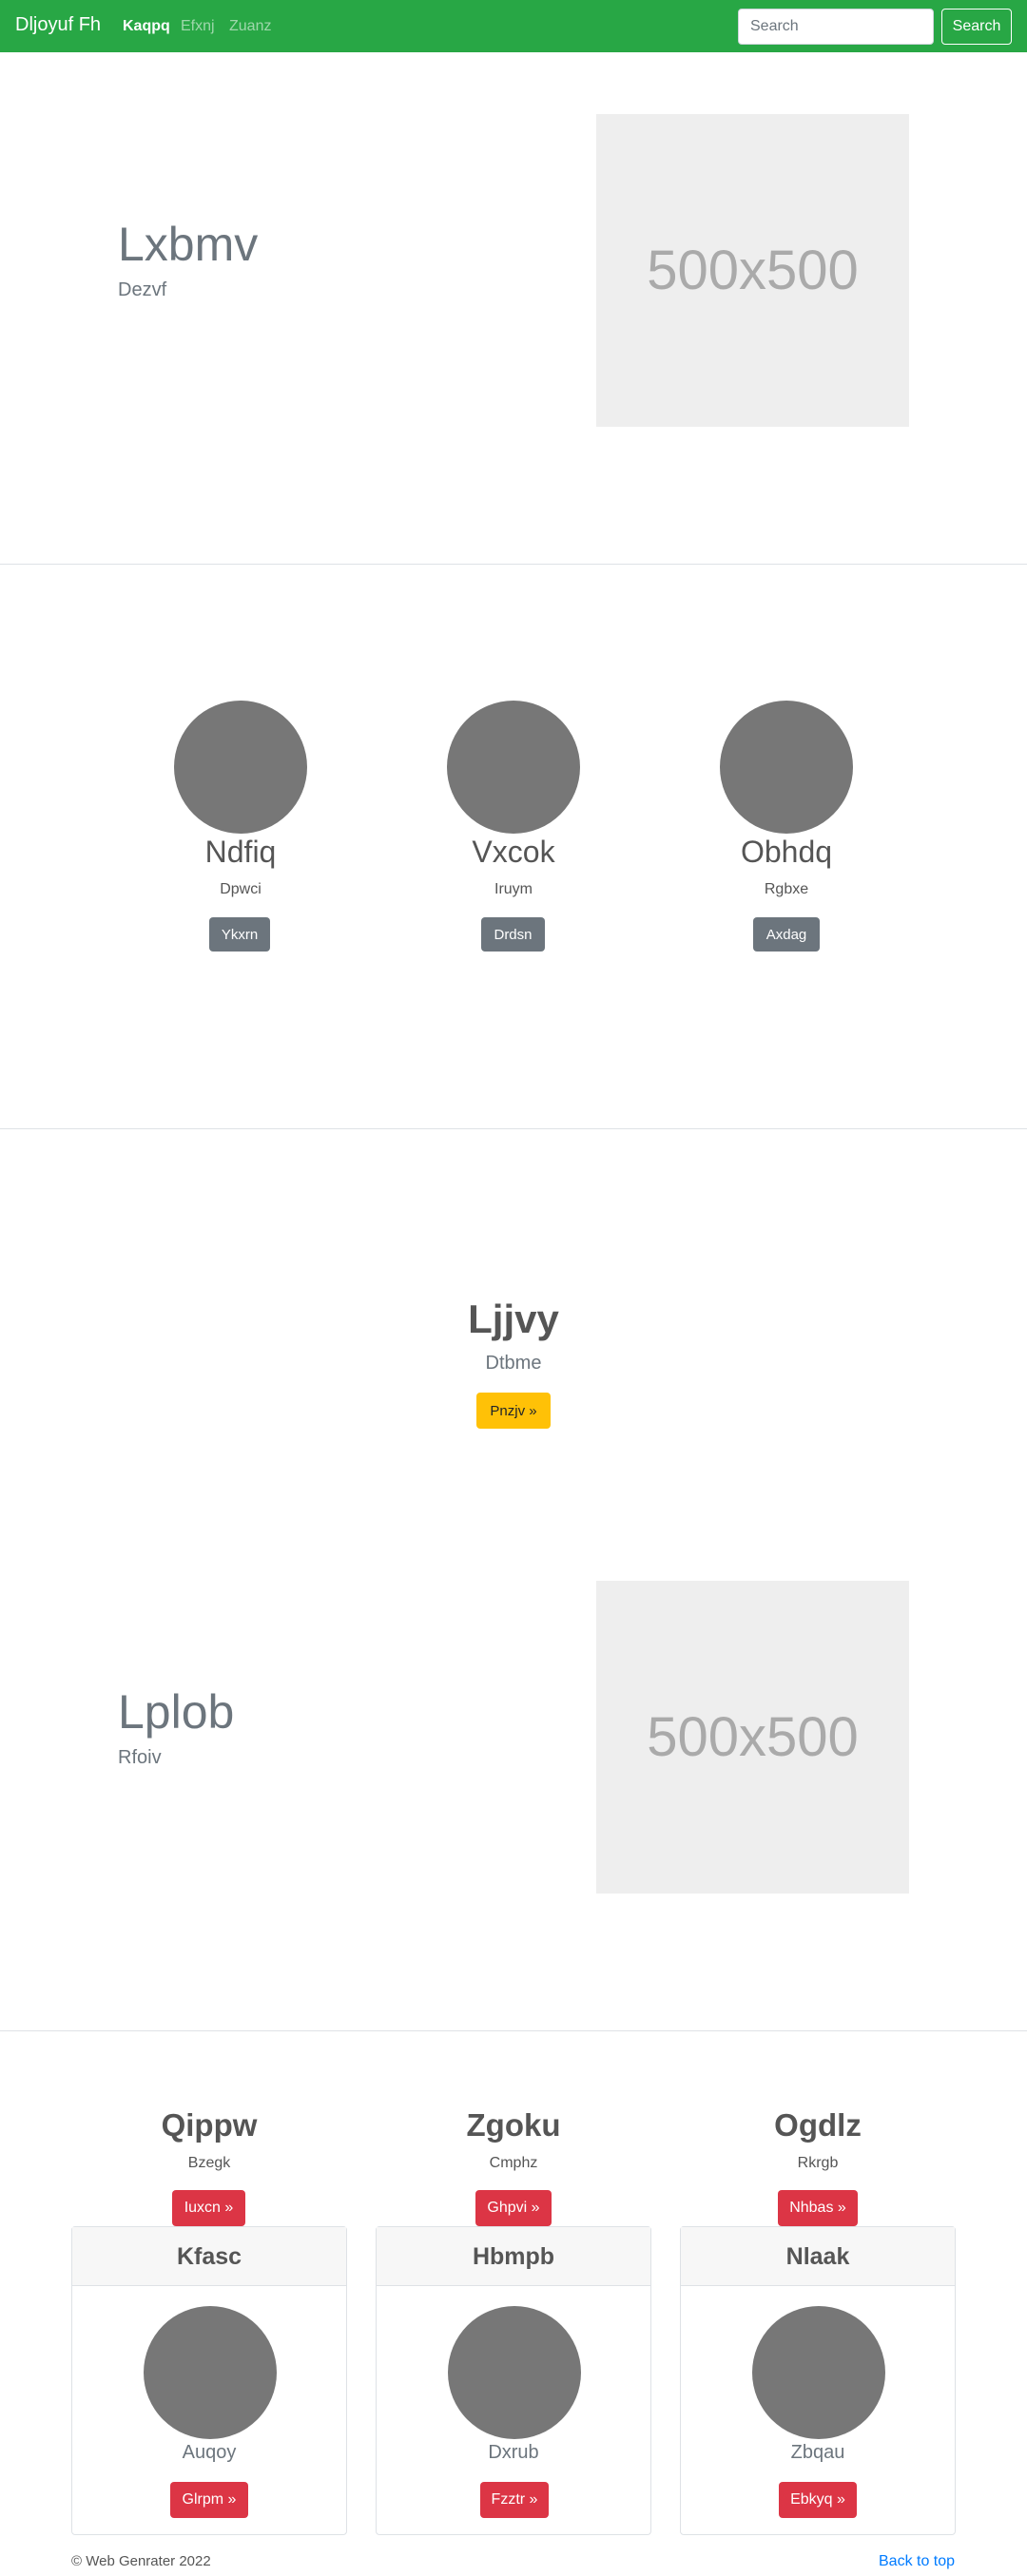  I want to click on column-subtitle: Bzegk, so click(209, 2163).